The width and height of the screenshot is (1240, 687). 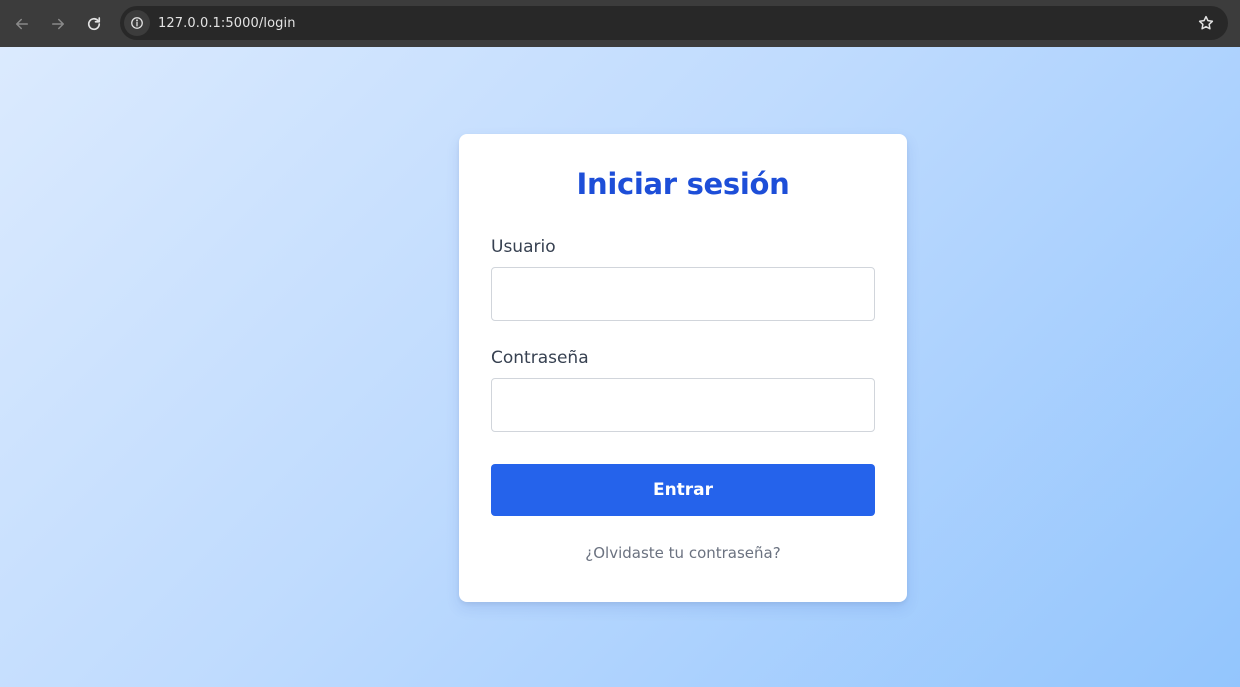 I want to click on site-info-button, so click(x=137, y=23).